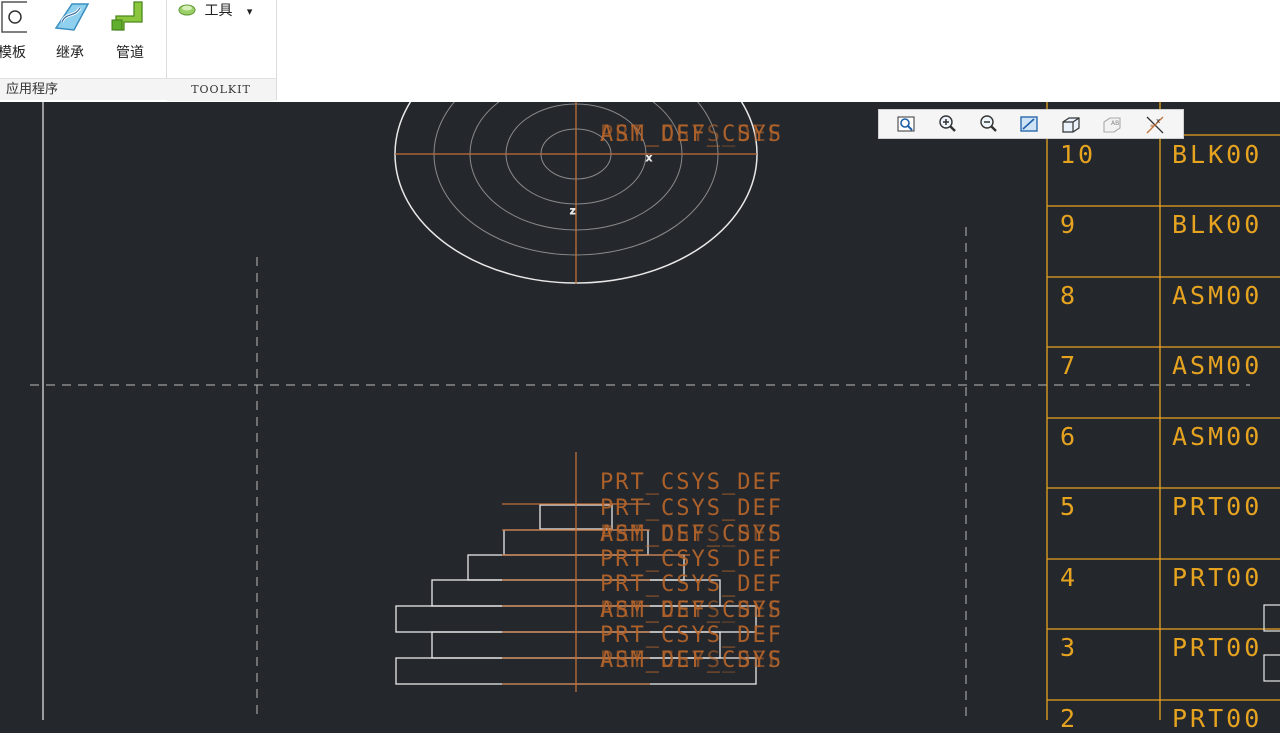 This screenshot has height=733, width=1280. What do you see at coordinates (83, 89) in the screenshot?
I see `apps-group-label: 应用程序` at bounding box center [83, 89].